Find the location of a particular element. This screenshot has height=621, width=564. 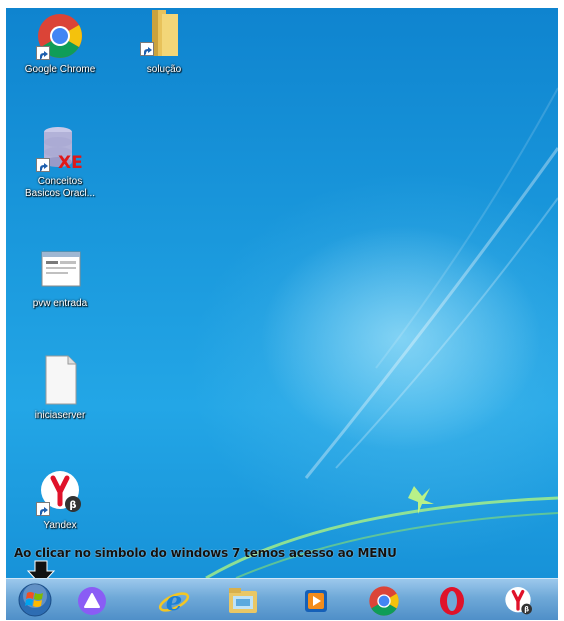

desktop-icon-google-chrome: Google Chrome is located at coordinates (60, 44).